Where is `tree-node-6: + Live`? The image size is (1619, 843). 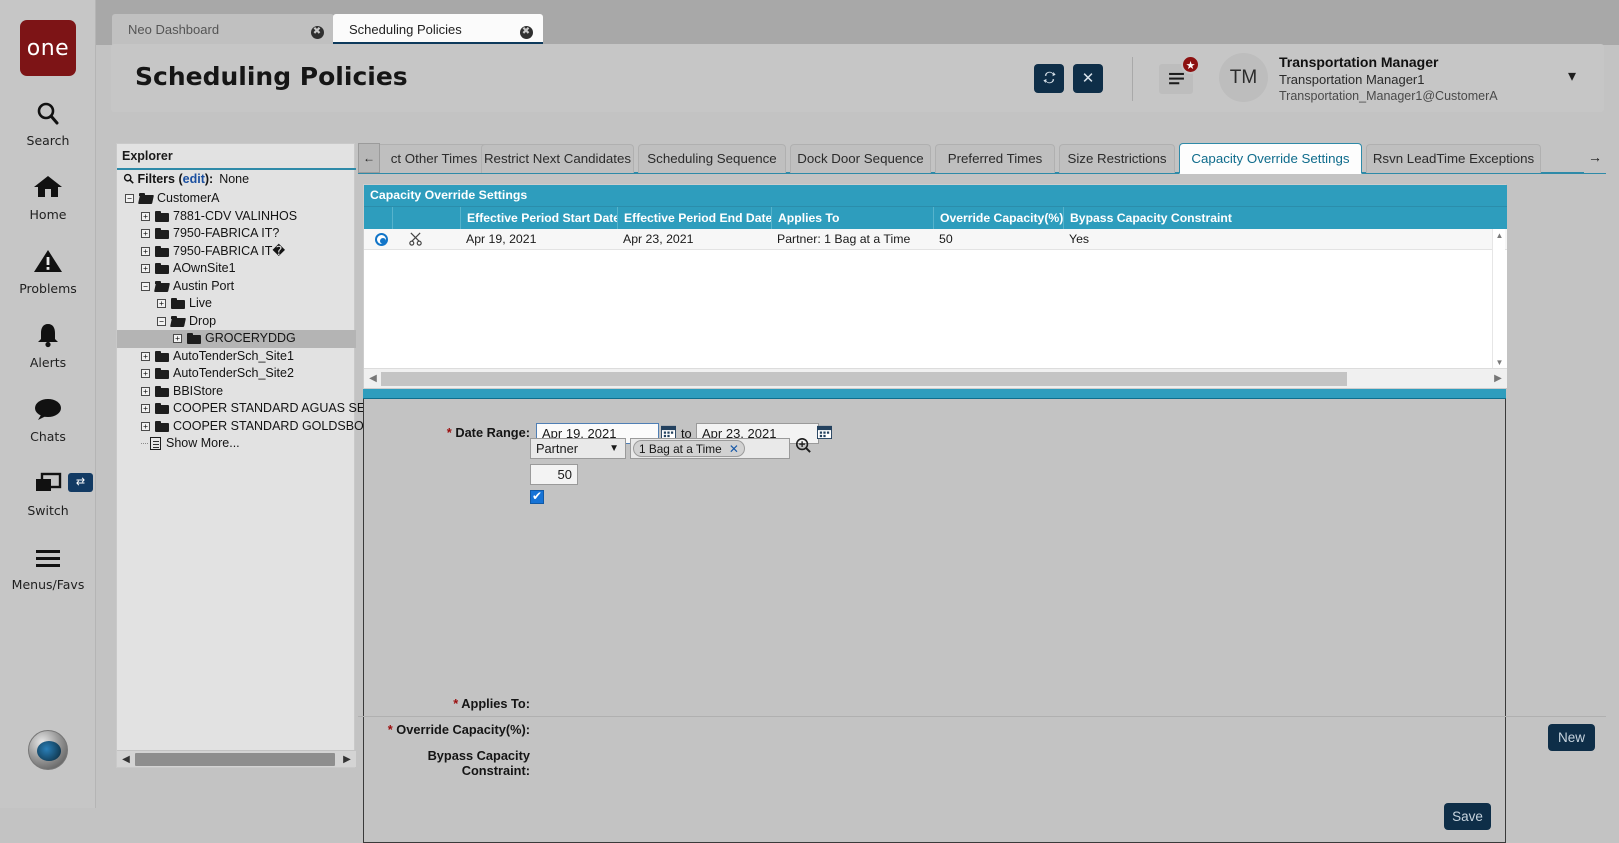 tree-node-6: + Live is located at coordinates (236, 304).